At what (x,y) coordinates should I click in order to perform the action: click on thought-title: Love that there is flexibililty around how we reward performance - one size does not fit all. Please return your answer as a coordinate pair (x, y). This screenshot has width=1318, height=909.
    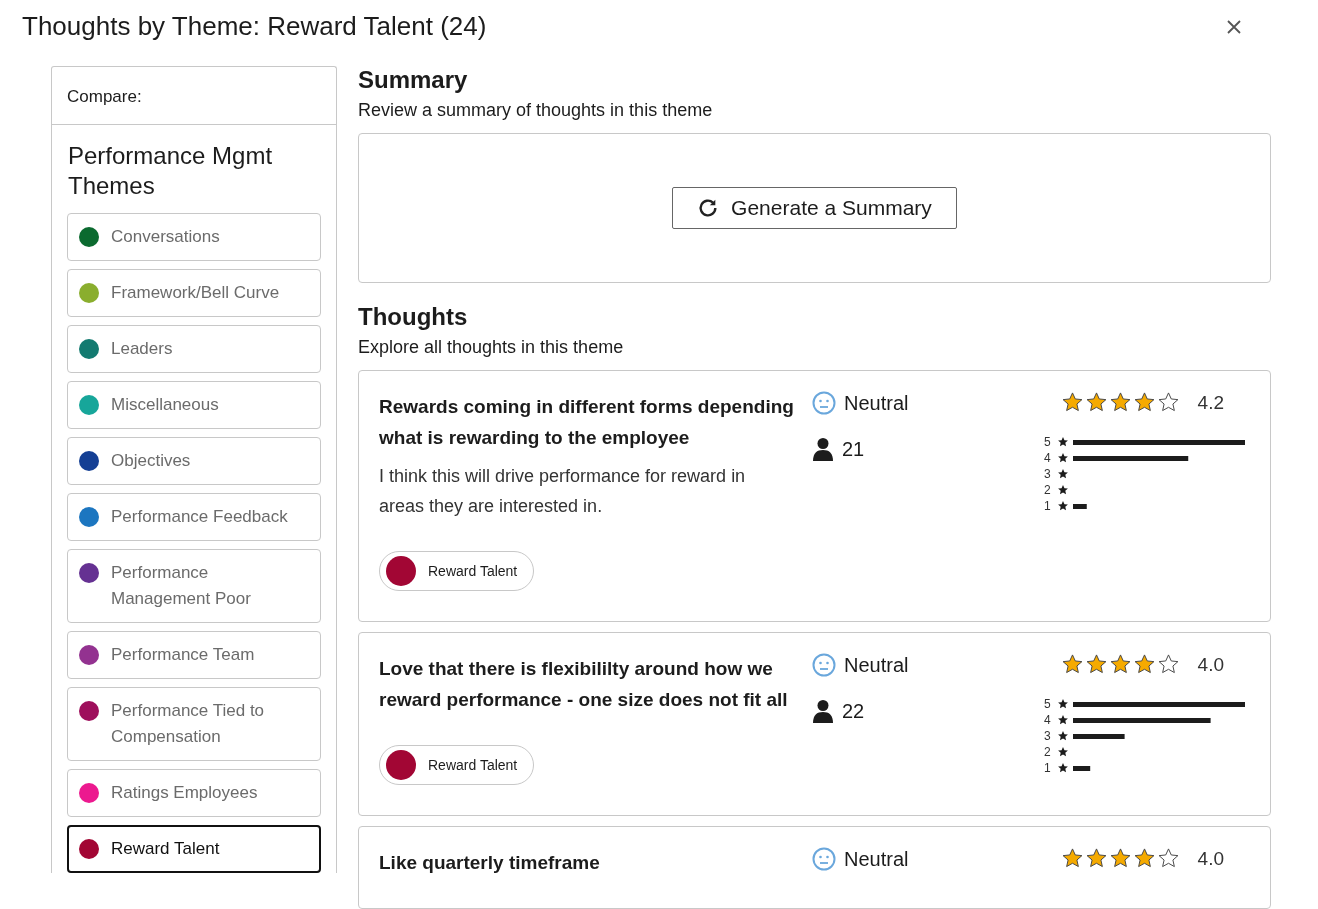
    Looking at the image, I should click on (584, 684).